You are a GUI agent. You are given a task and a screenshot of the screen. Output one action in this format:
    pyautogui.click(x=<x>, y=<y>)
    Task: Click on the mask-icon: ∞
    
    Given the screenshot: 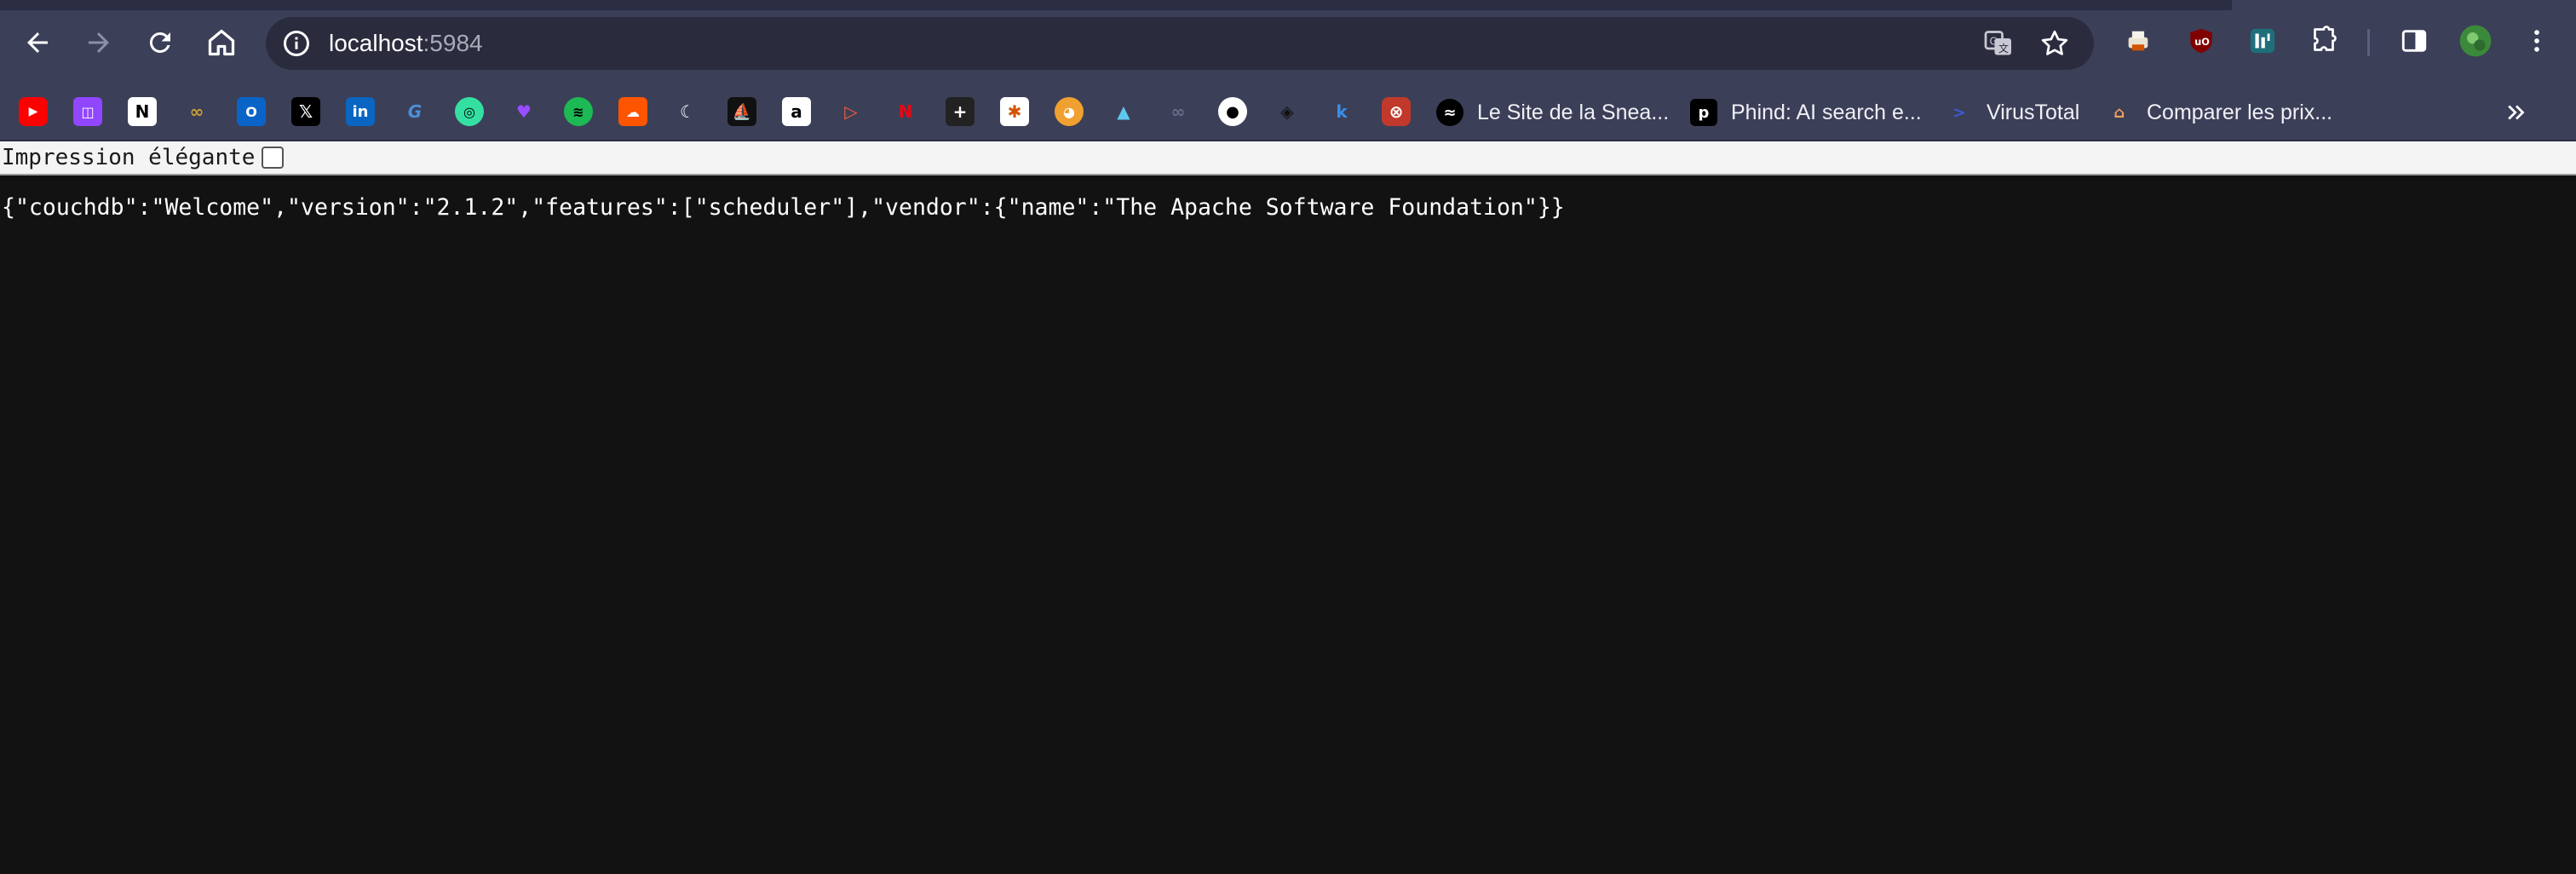 What is the action you would take?
    pyautogui.click(x=1178, y=111)
    